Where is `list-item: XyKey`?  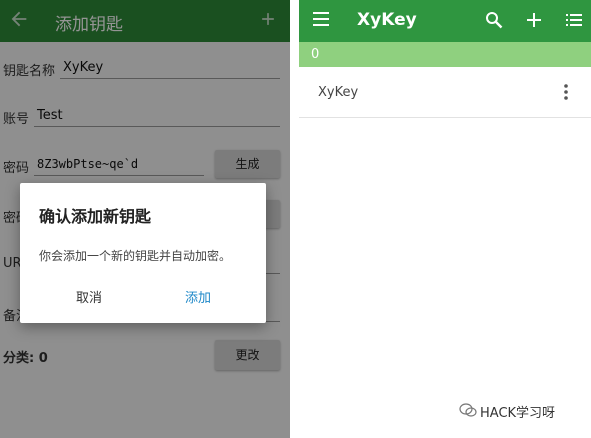
list-item: XyKey is located at coordinates (445, 92).